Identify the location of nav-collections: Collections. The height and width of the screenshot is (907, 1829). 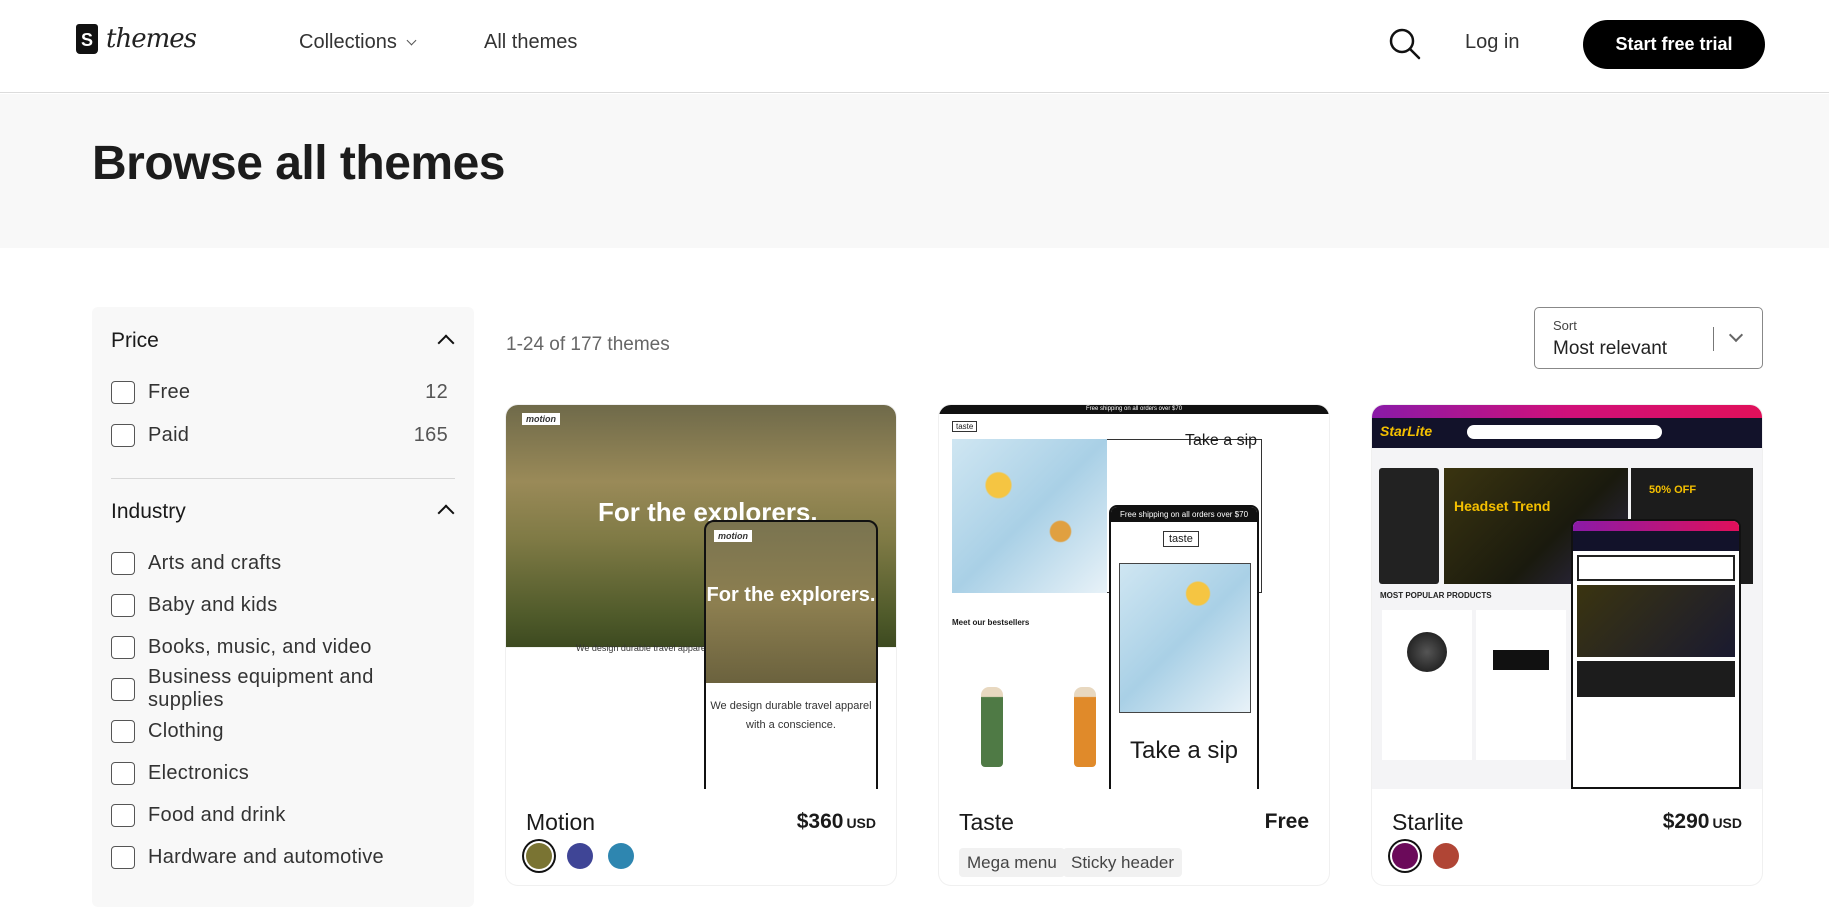
(358, 42).